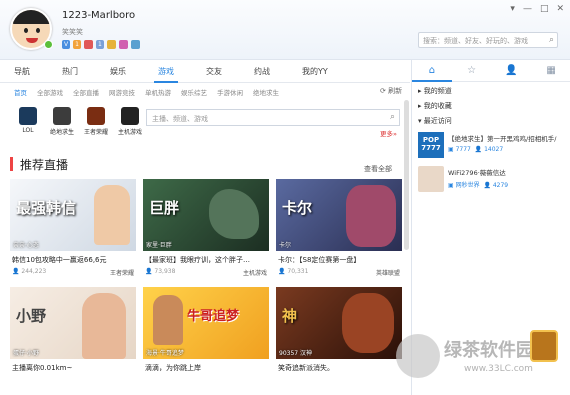  I want to click on tab-battle: 约战, so click(262, 71).